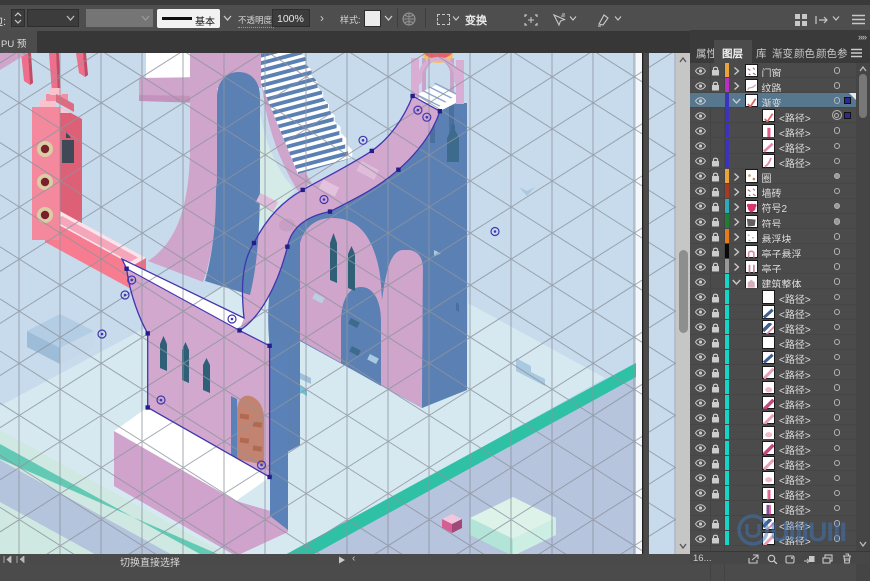 The image size is (870, 581). I want to click on svg-text: UIIIUIII, so click(808, 532).